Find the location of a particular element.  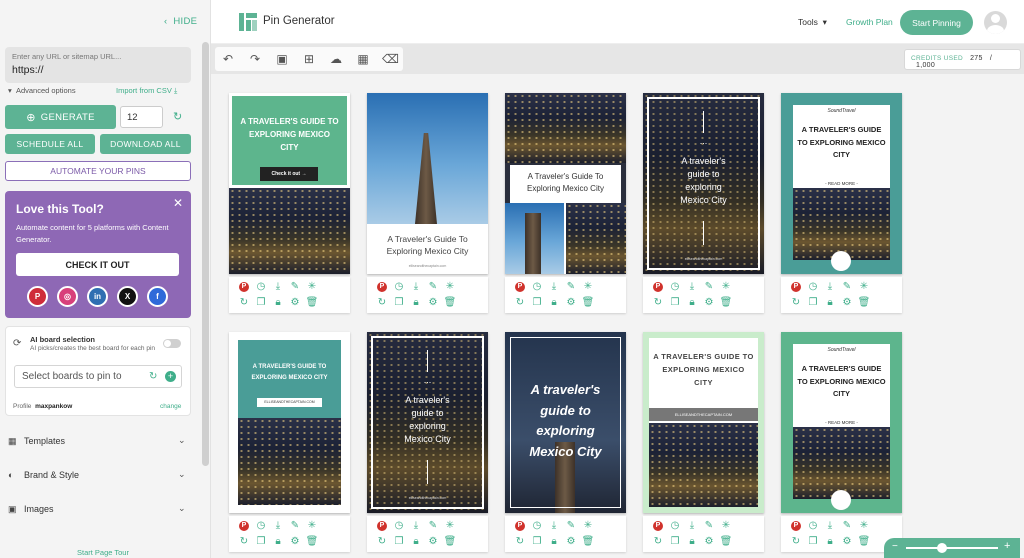

automate-pins-button: AUTOMATE YOUR PINS is located at coordinates (98, 171).